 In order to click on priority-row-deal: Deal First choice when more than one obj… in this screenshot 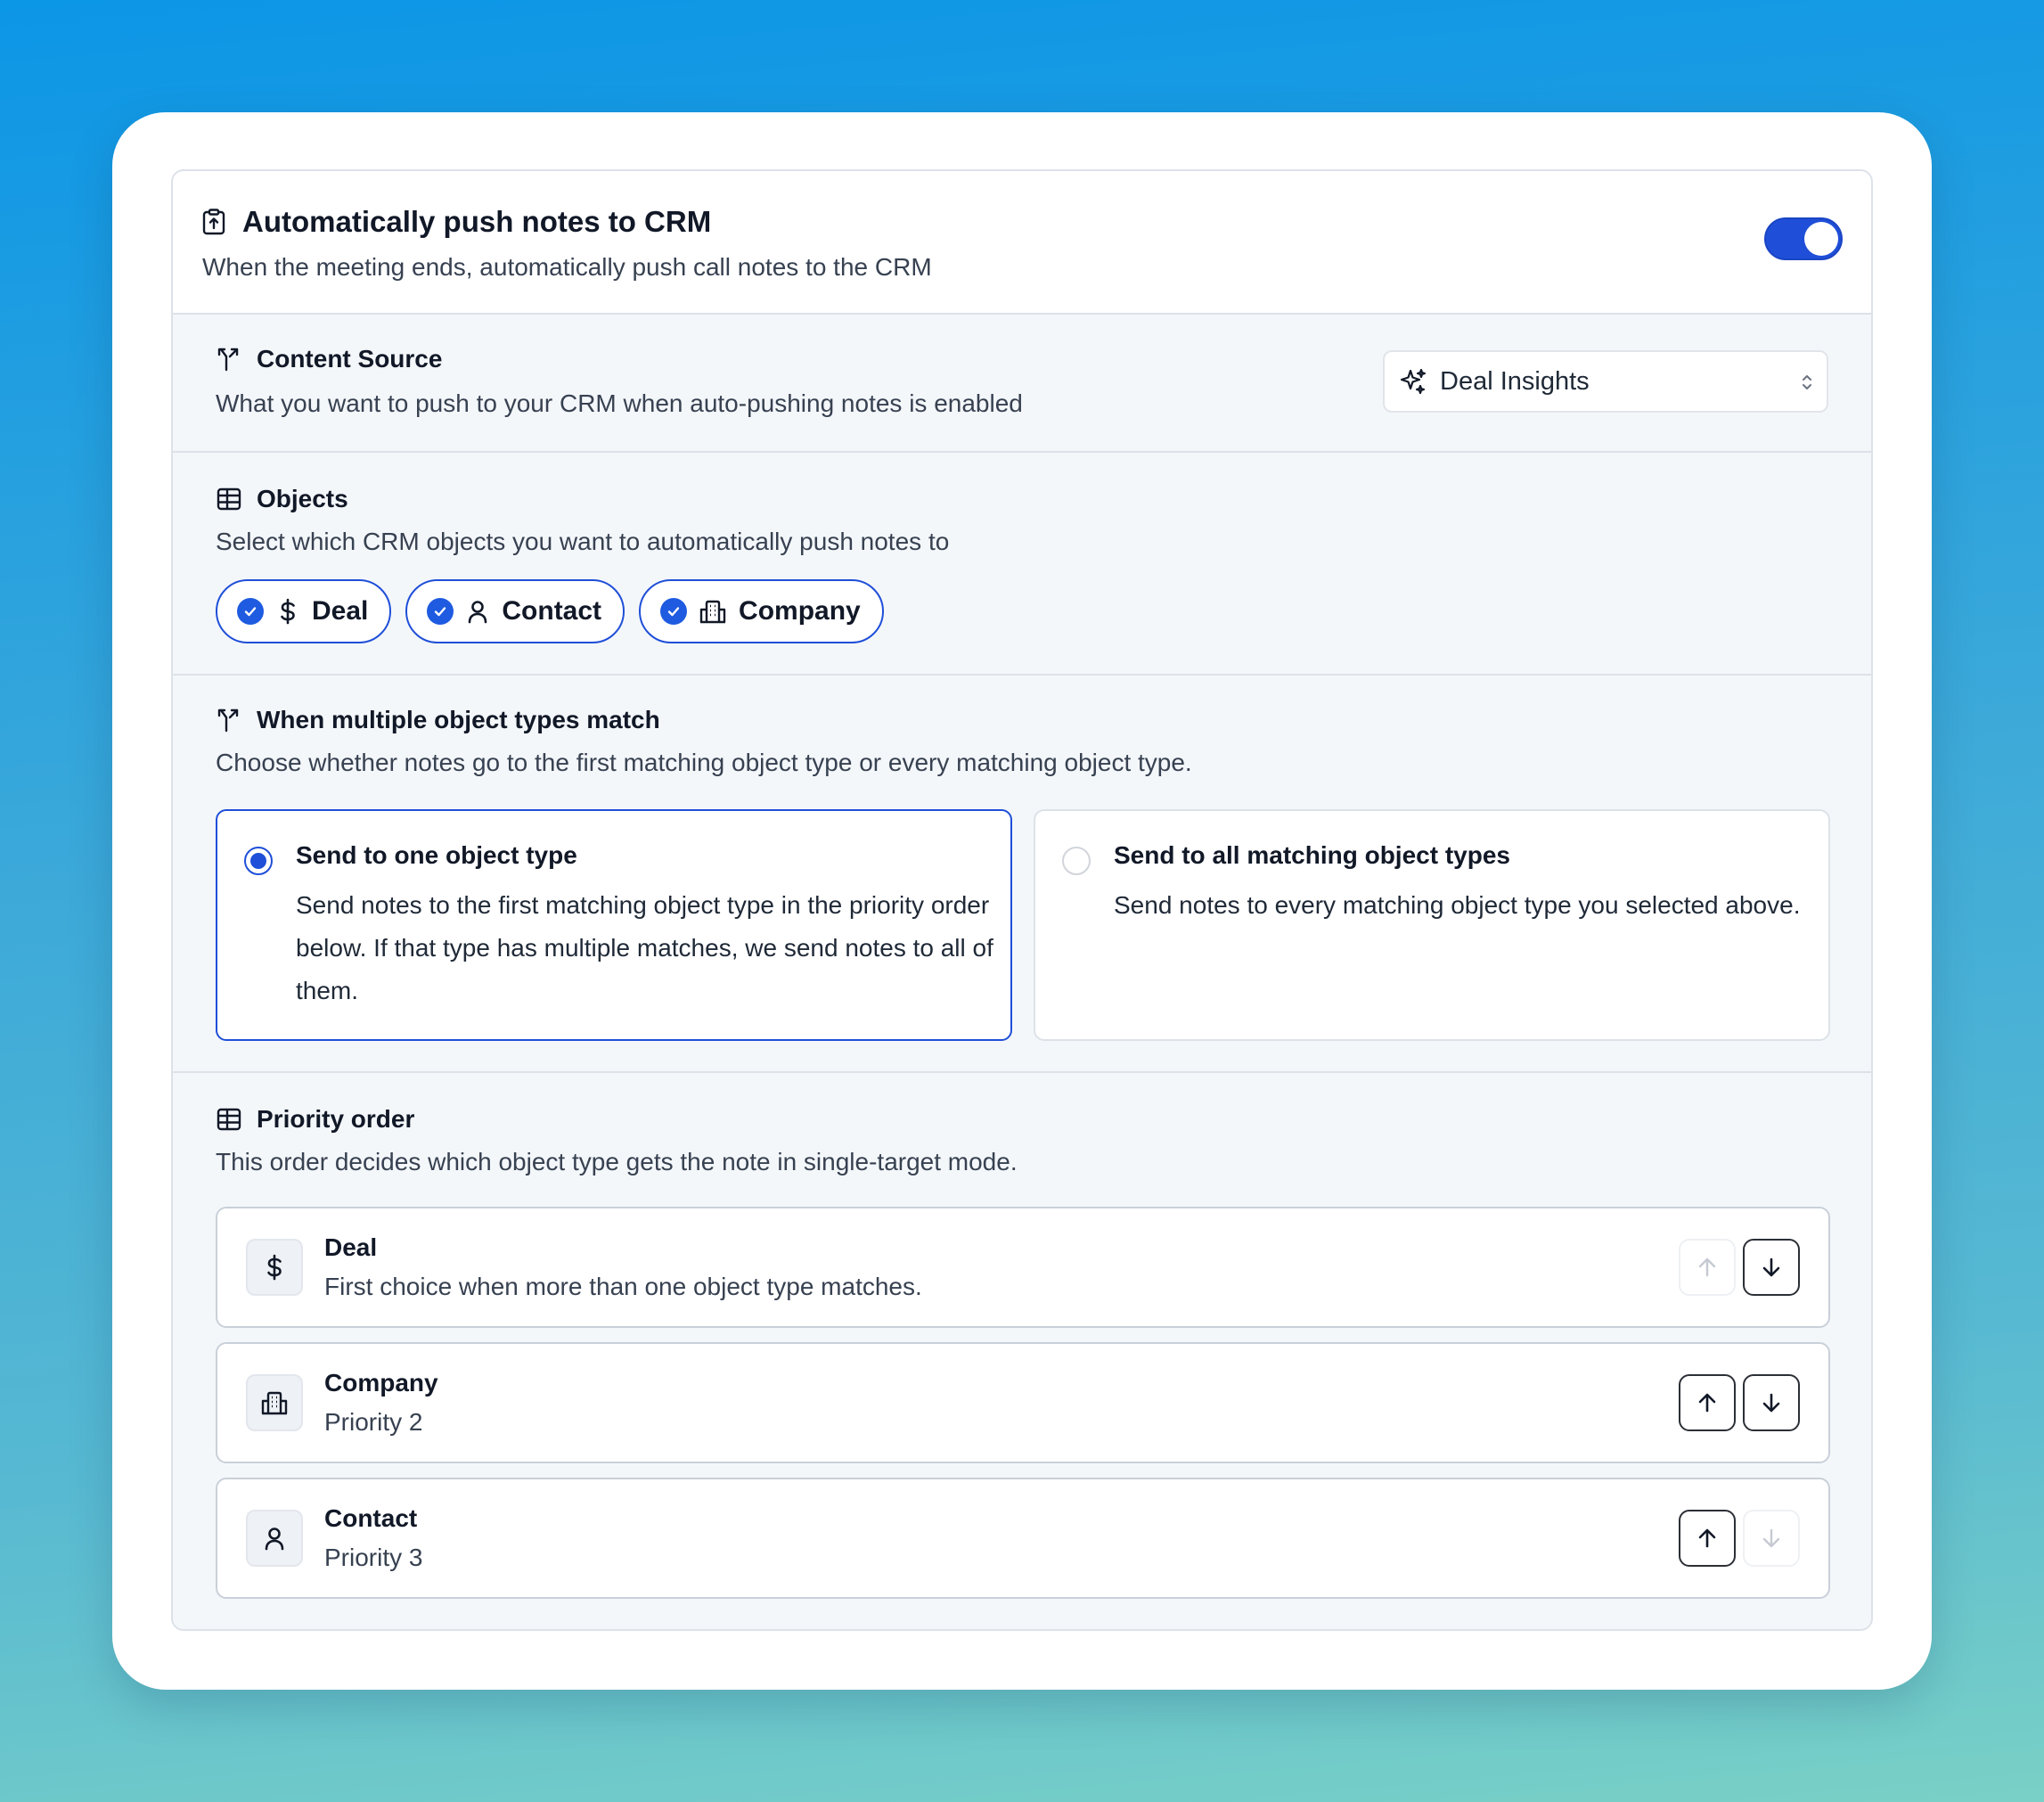, I will do `click(1023, 1267)`.